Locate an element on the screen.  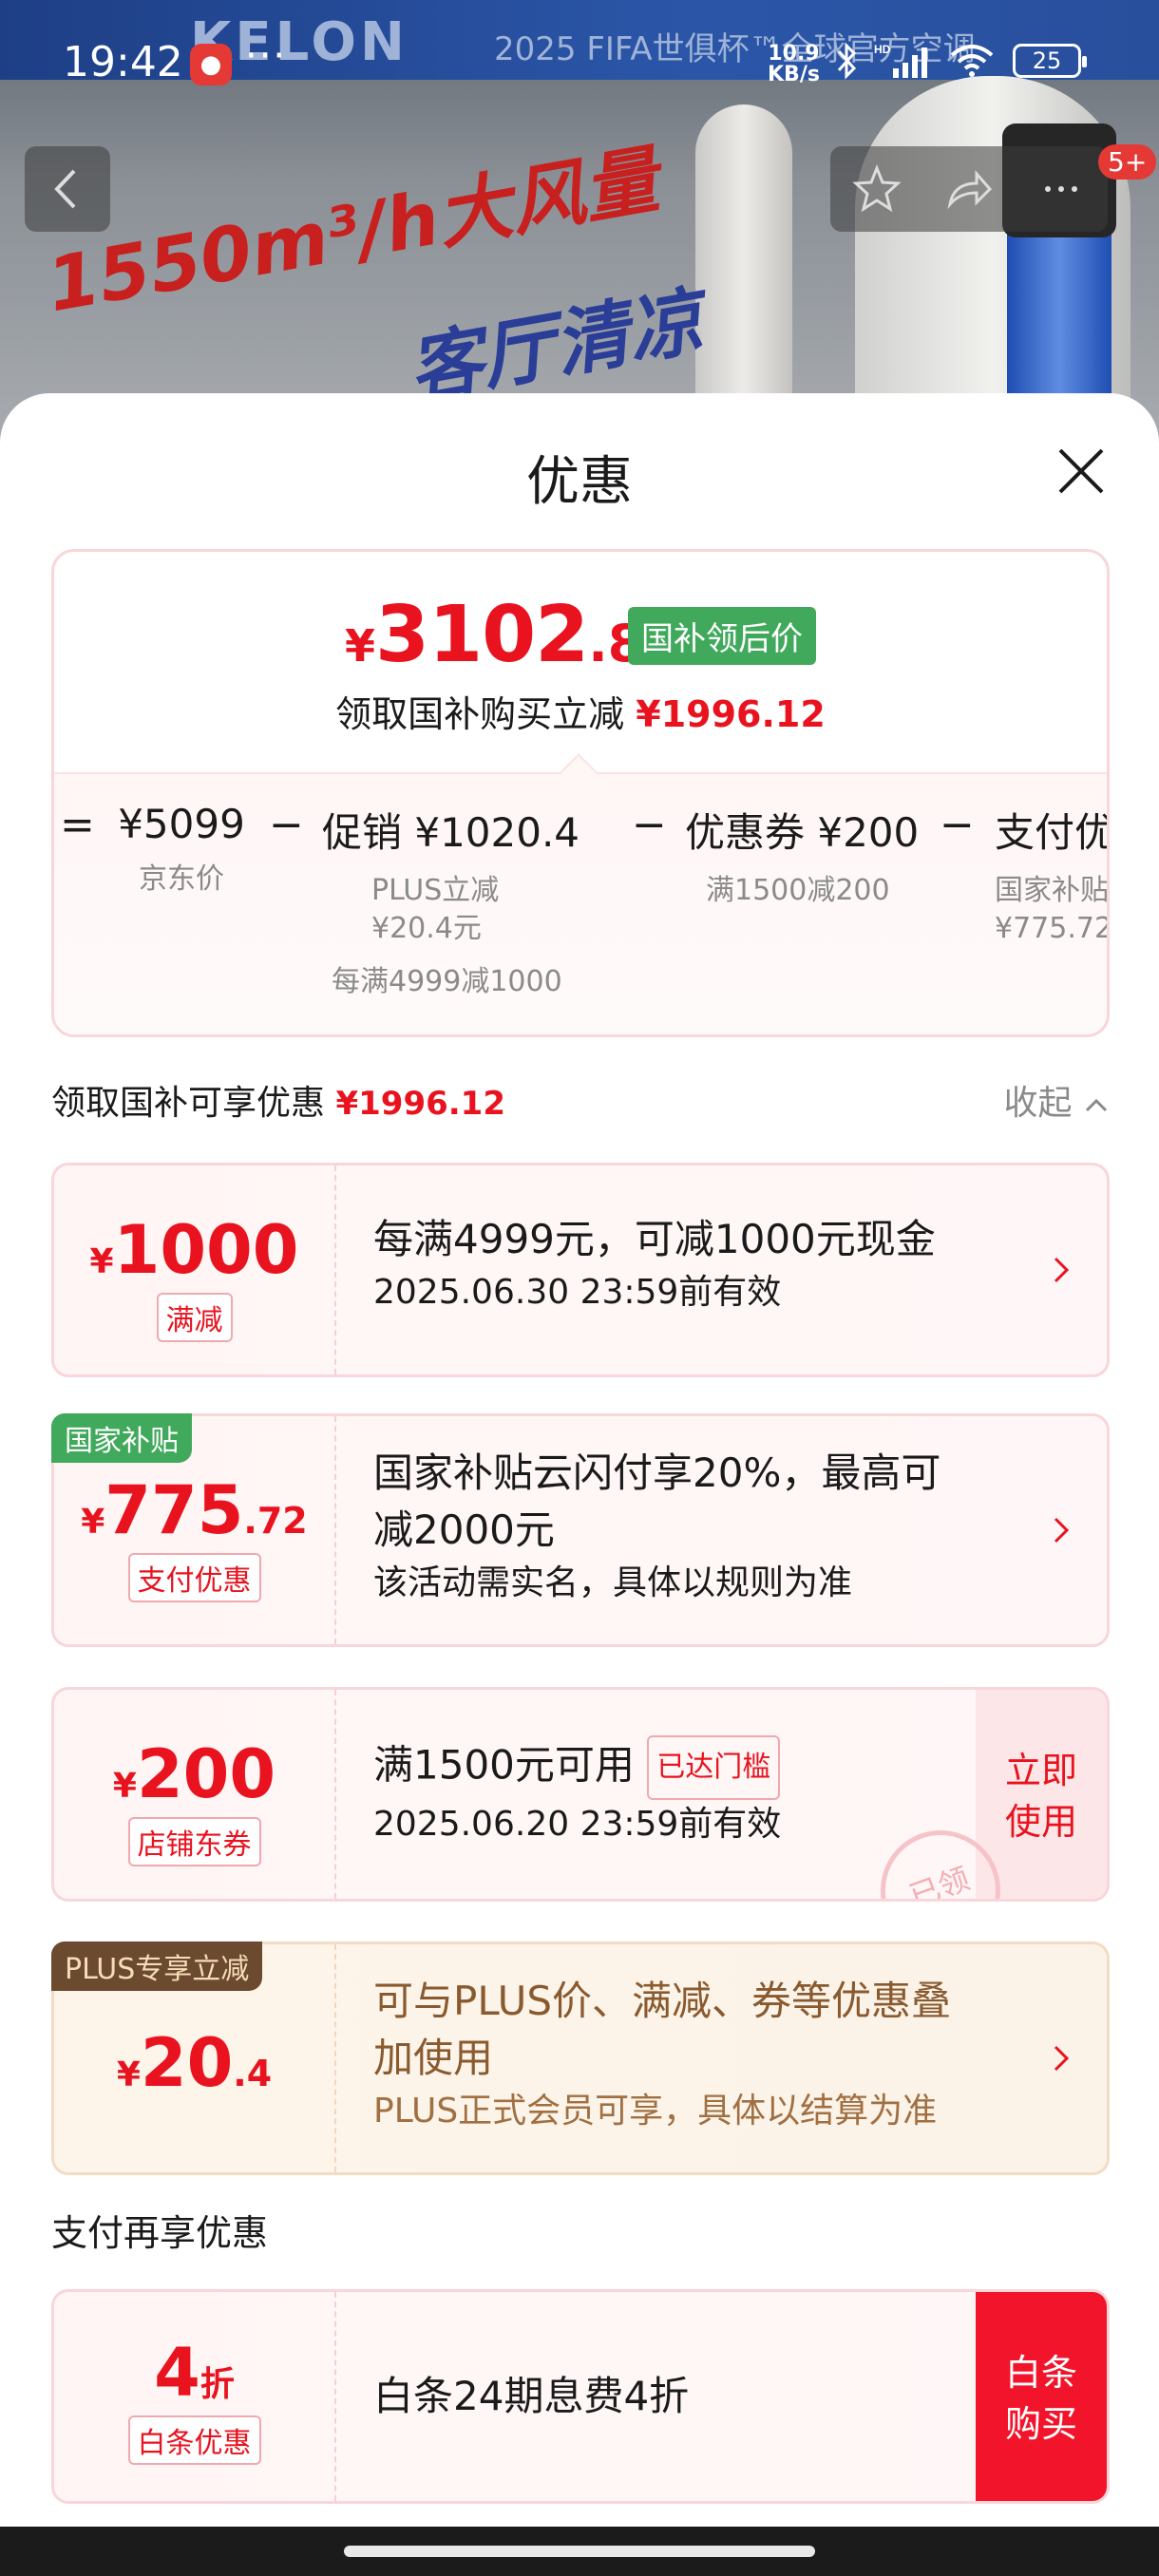
coupon-number: 200 is located at coordinates (206, 1774).